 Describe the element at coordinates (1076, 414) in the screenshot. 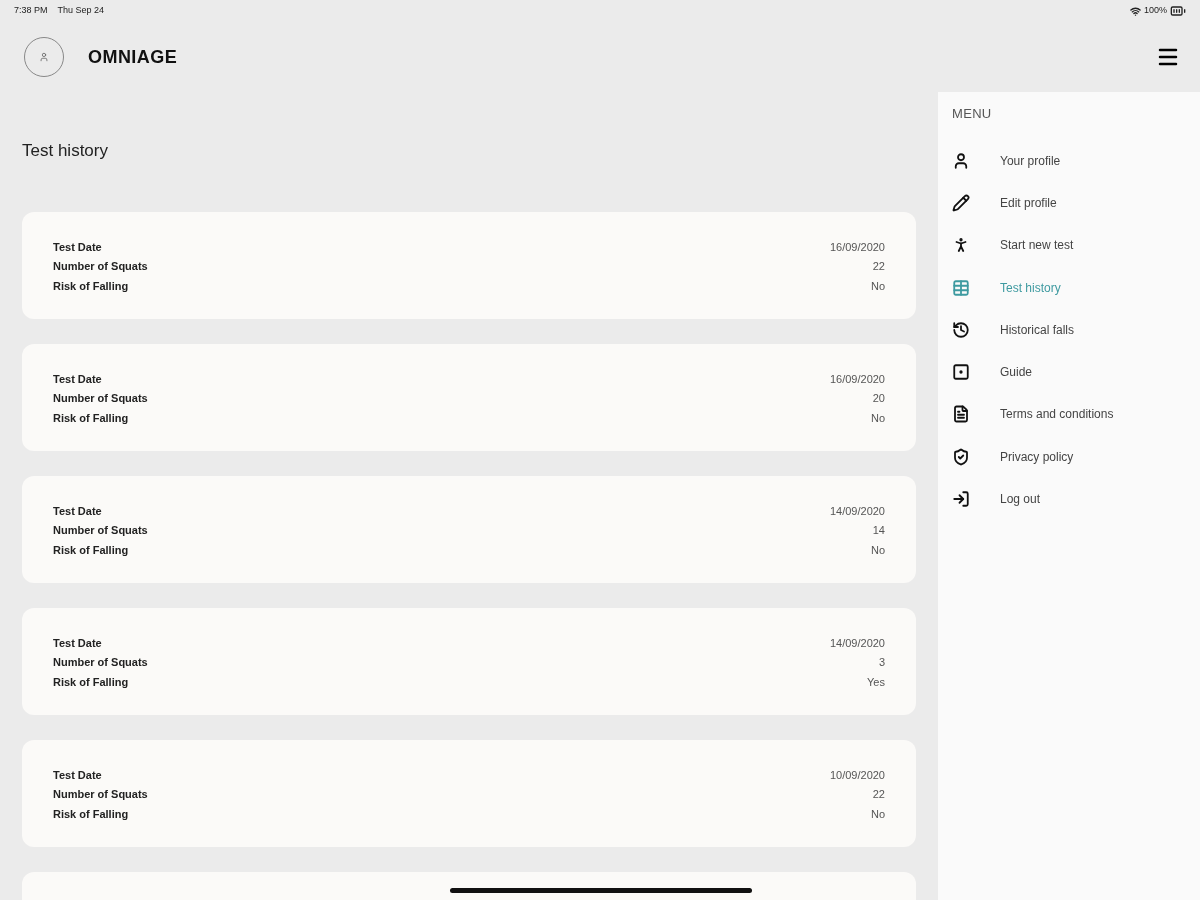

I see `menu-item: Terms and conditions` at that location.